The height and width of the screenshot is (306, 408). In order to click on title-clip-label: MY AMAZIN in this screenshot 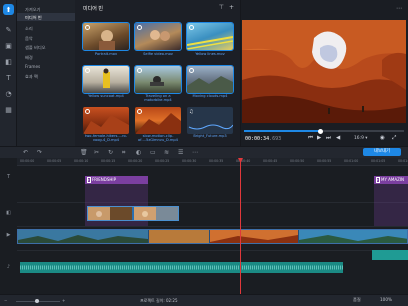, I will do `click(393, 179)`.